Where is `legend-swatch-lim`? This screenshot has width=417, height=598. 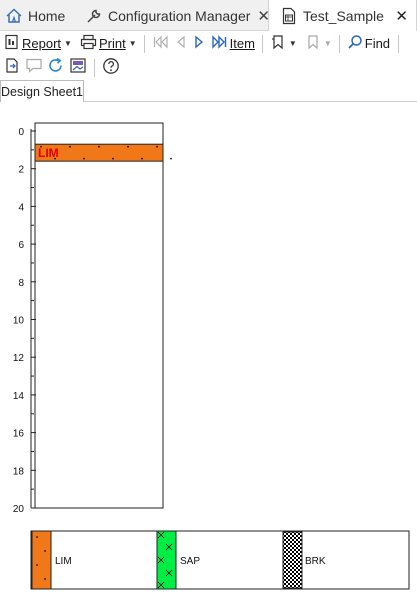
legend-swatch-lim is located at coordinates (41, 560).